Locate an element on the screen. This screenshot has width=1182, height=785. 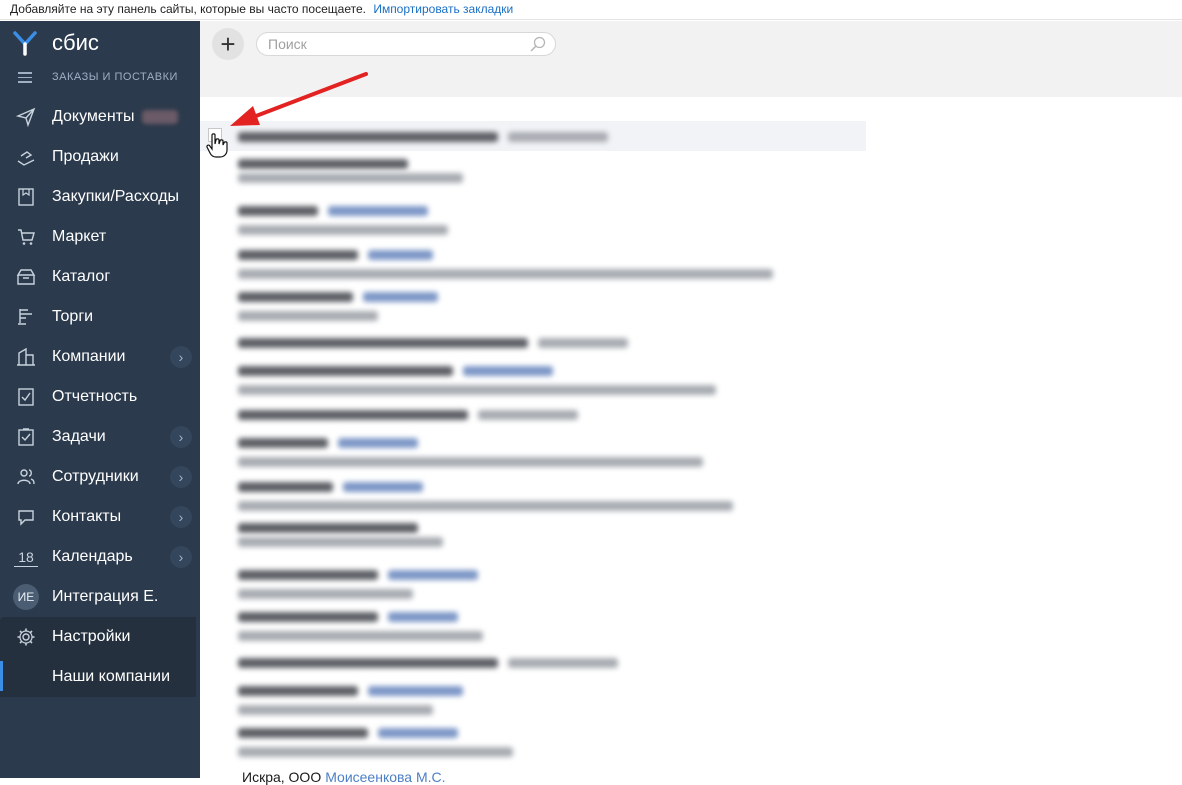
sidebar-item-settings: Настройки is located at coordinates (98, 637).